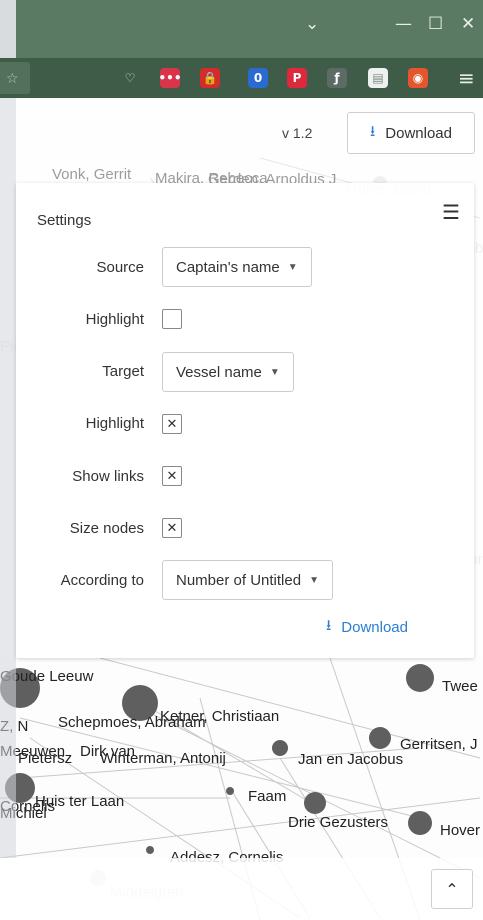 Image resolution: width=483 pixels, height=920 pixels. Describe the element at coordinates (228, 267) in the screenshot. I see `source-select-value: Captain's name` at that location.